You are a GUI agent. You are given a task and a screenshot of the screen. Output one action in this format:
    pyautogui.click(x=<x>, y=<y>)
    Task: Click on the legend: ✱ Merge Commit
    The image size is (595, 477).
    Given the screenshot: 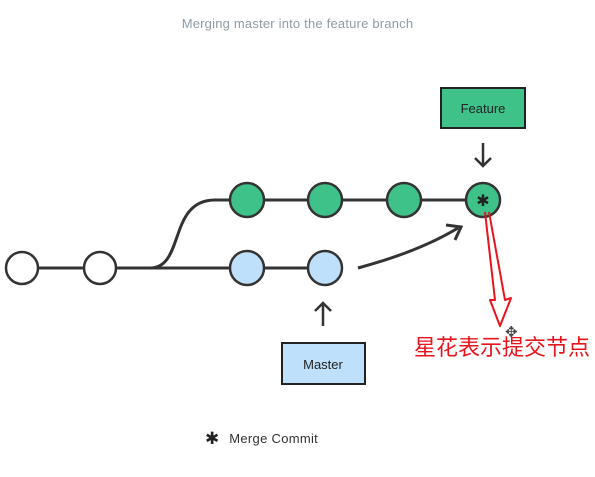 What is the action you would take?
    pyautogui.click(x=261, y=438)
    